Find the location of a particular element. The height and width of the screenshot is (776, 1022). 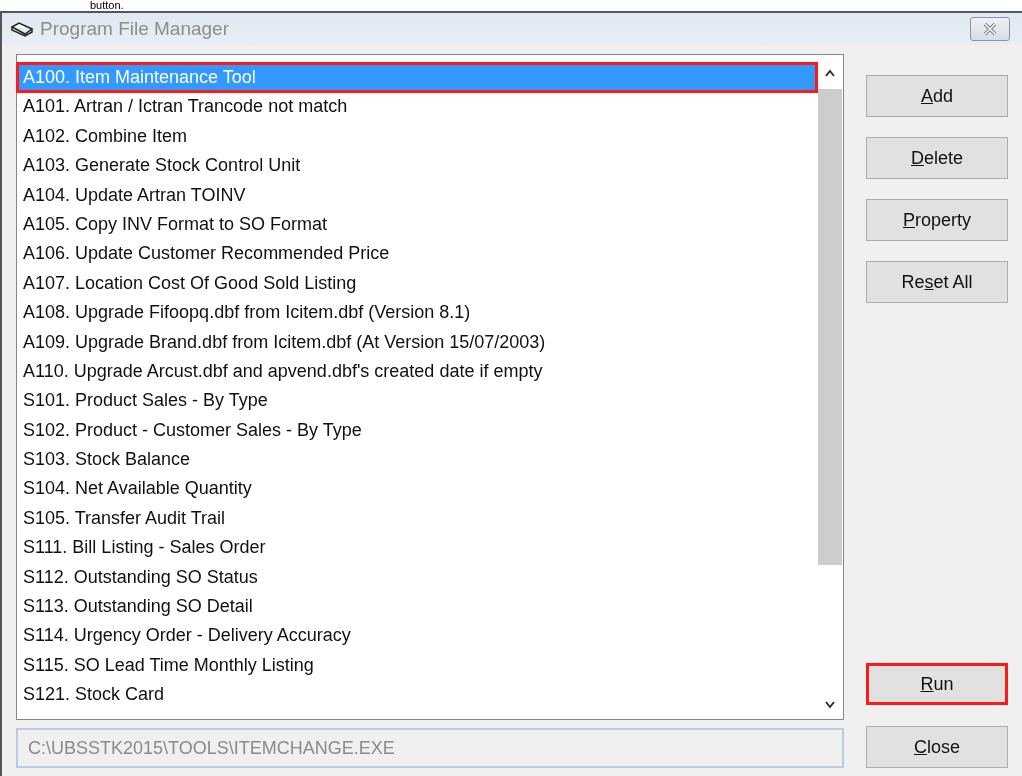

dialog-button: Close is located at coordinates (937, 747).